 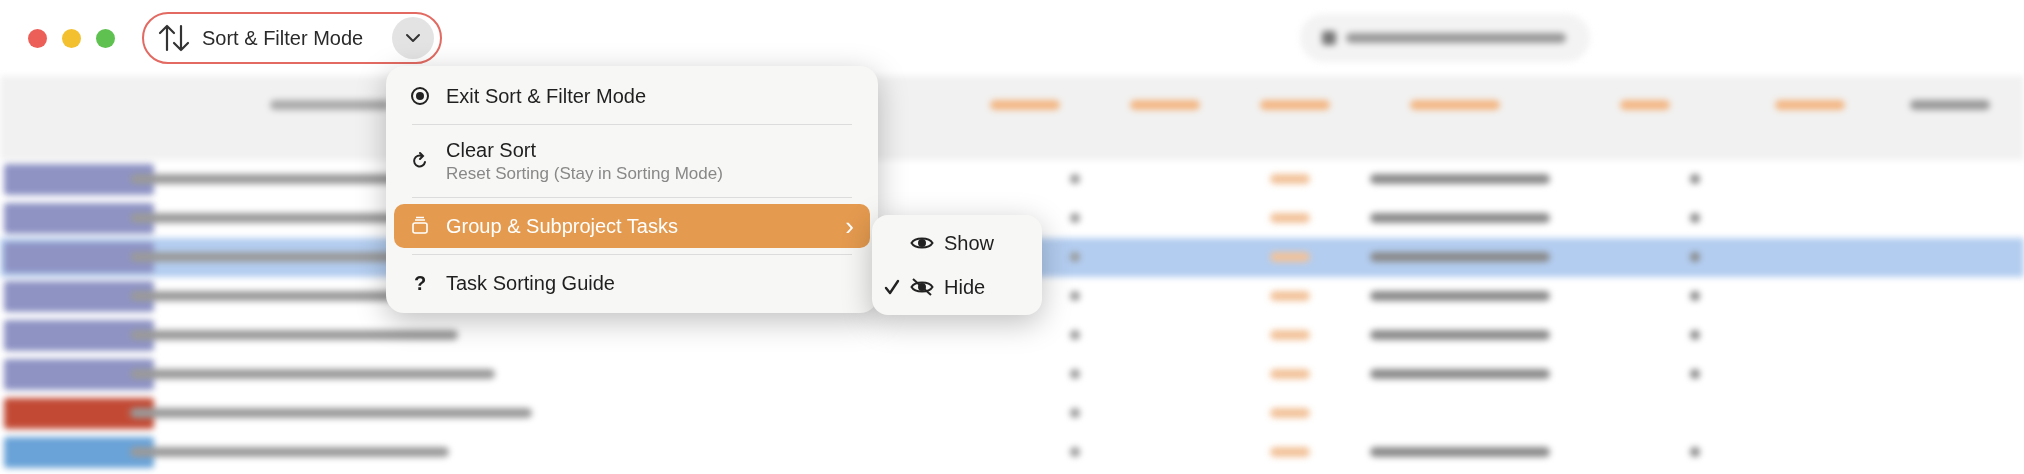 I want to click on menu-item-label: Clear Sort, so click(x=492, y=150).